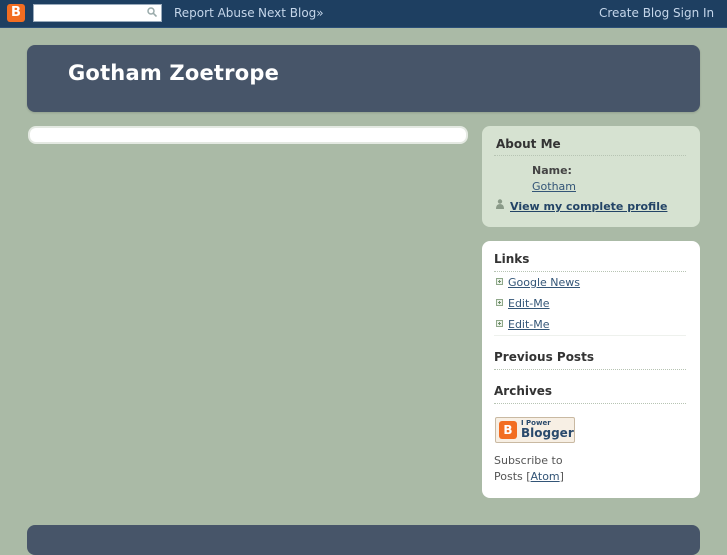  What do you see at coordinates (152, 12) in the screenshot?
I see `search-icon` at bounding box center [152, 12].